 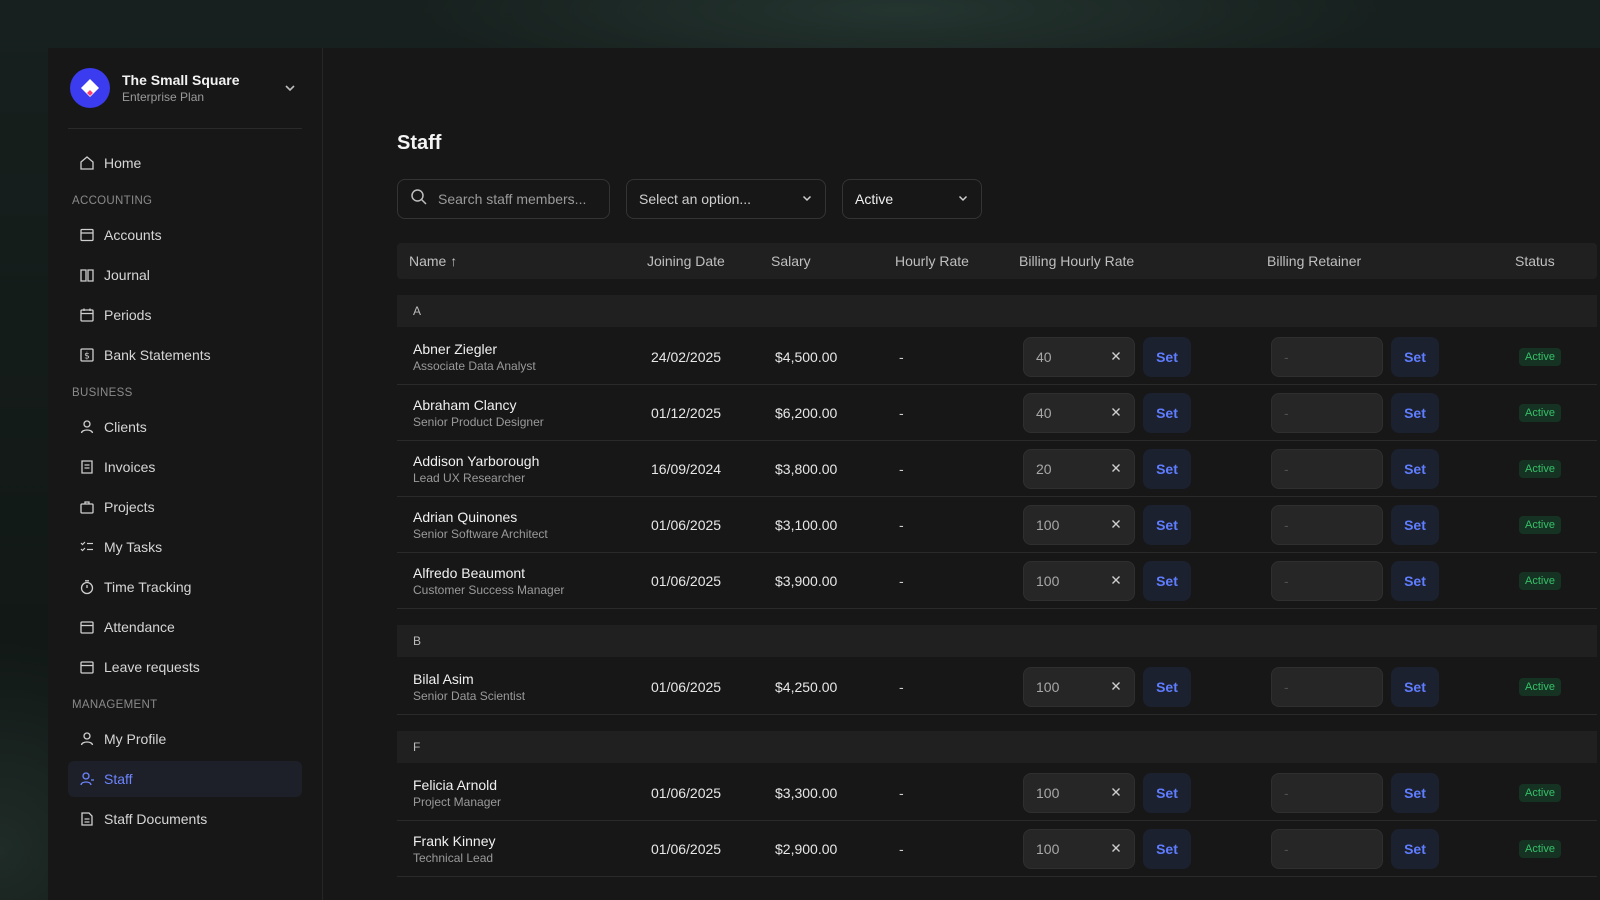 What do you see at coordinates (185, 467) in the screenshot?
I see `sidebar-item-invoices: Invoices` at bounding box center [185, 467].